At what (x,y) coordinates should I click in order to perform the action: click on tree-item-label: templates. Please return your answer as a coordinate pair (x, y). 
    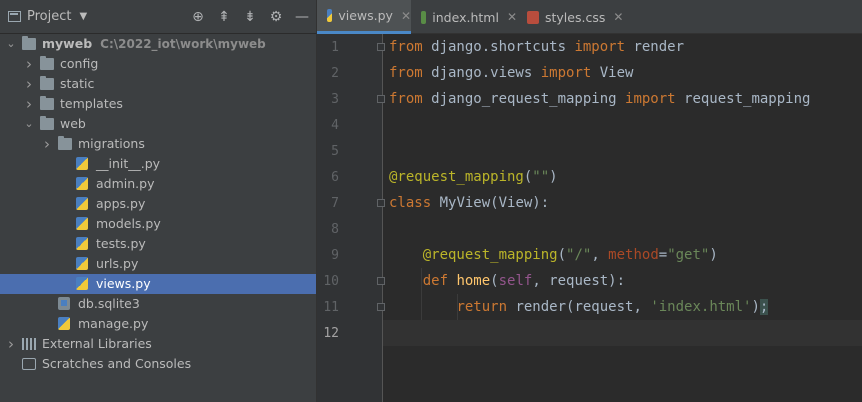
    Looking at the image, I should click on (91, 103).